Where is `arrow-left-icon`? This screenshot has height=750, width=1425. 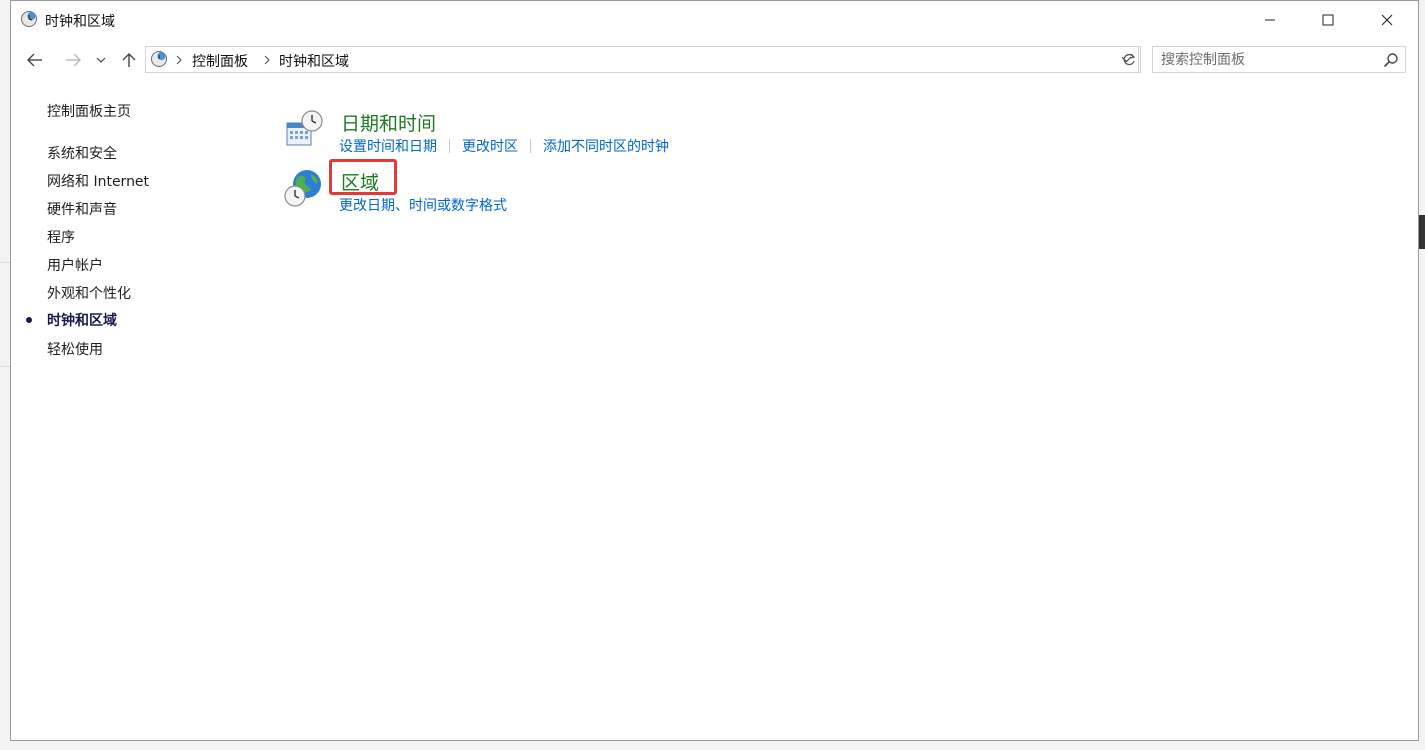
arrow-left-icon is located at coordinates (34, 60).